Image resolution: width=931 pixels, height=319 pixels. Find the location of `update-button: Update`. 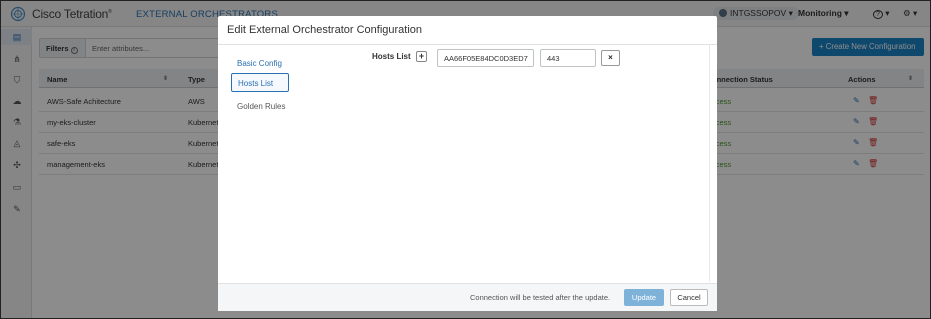

update-button: Update is located at coordinates (644, 297).